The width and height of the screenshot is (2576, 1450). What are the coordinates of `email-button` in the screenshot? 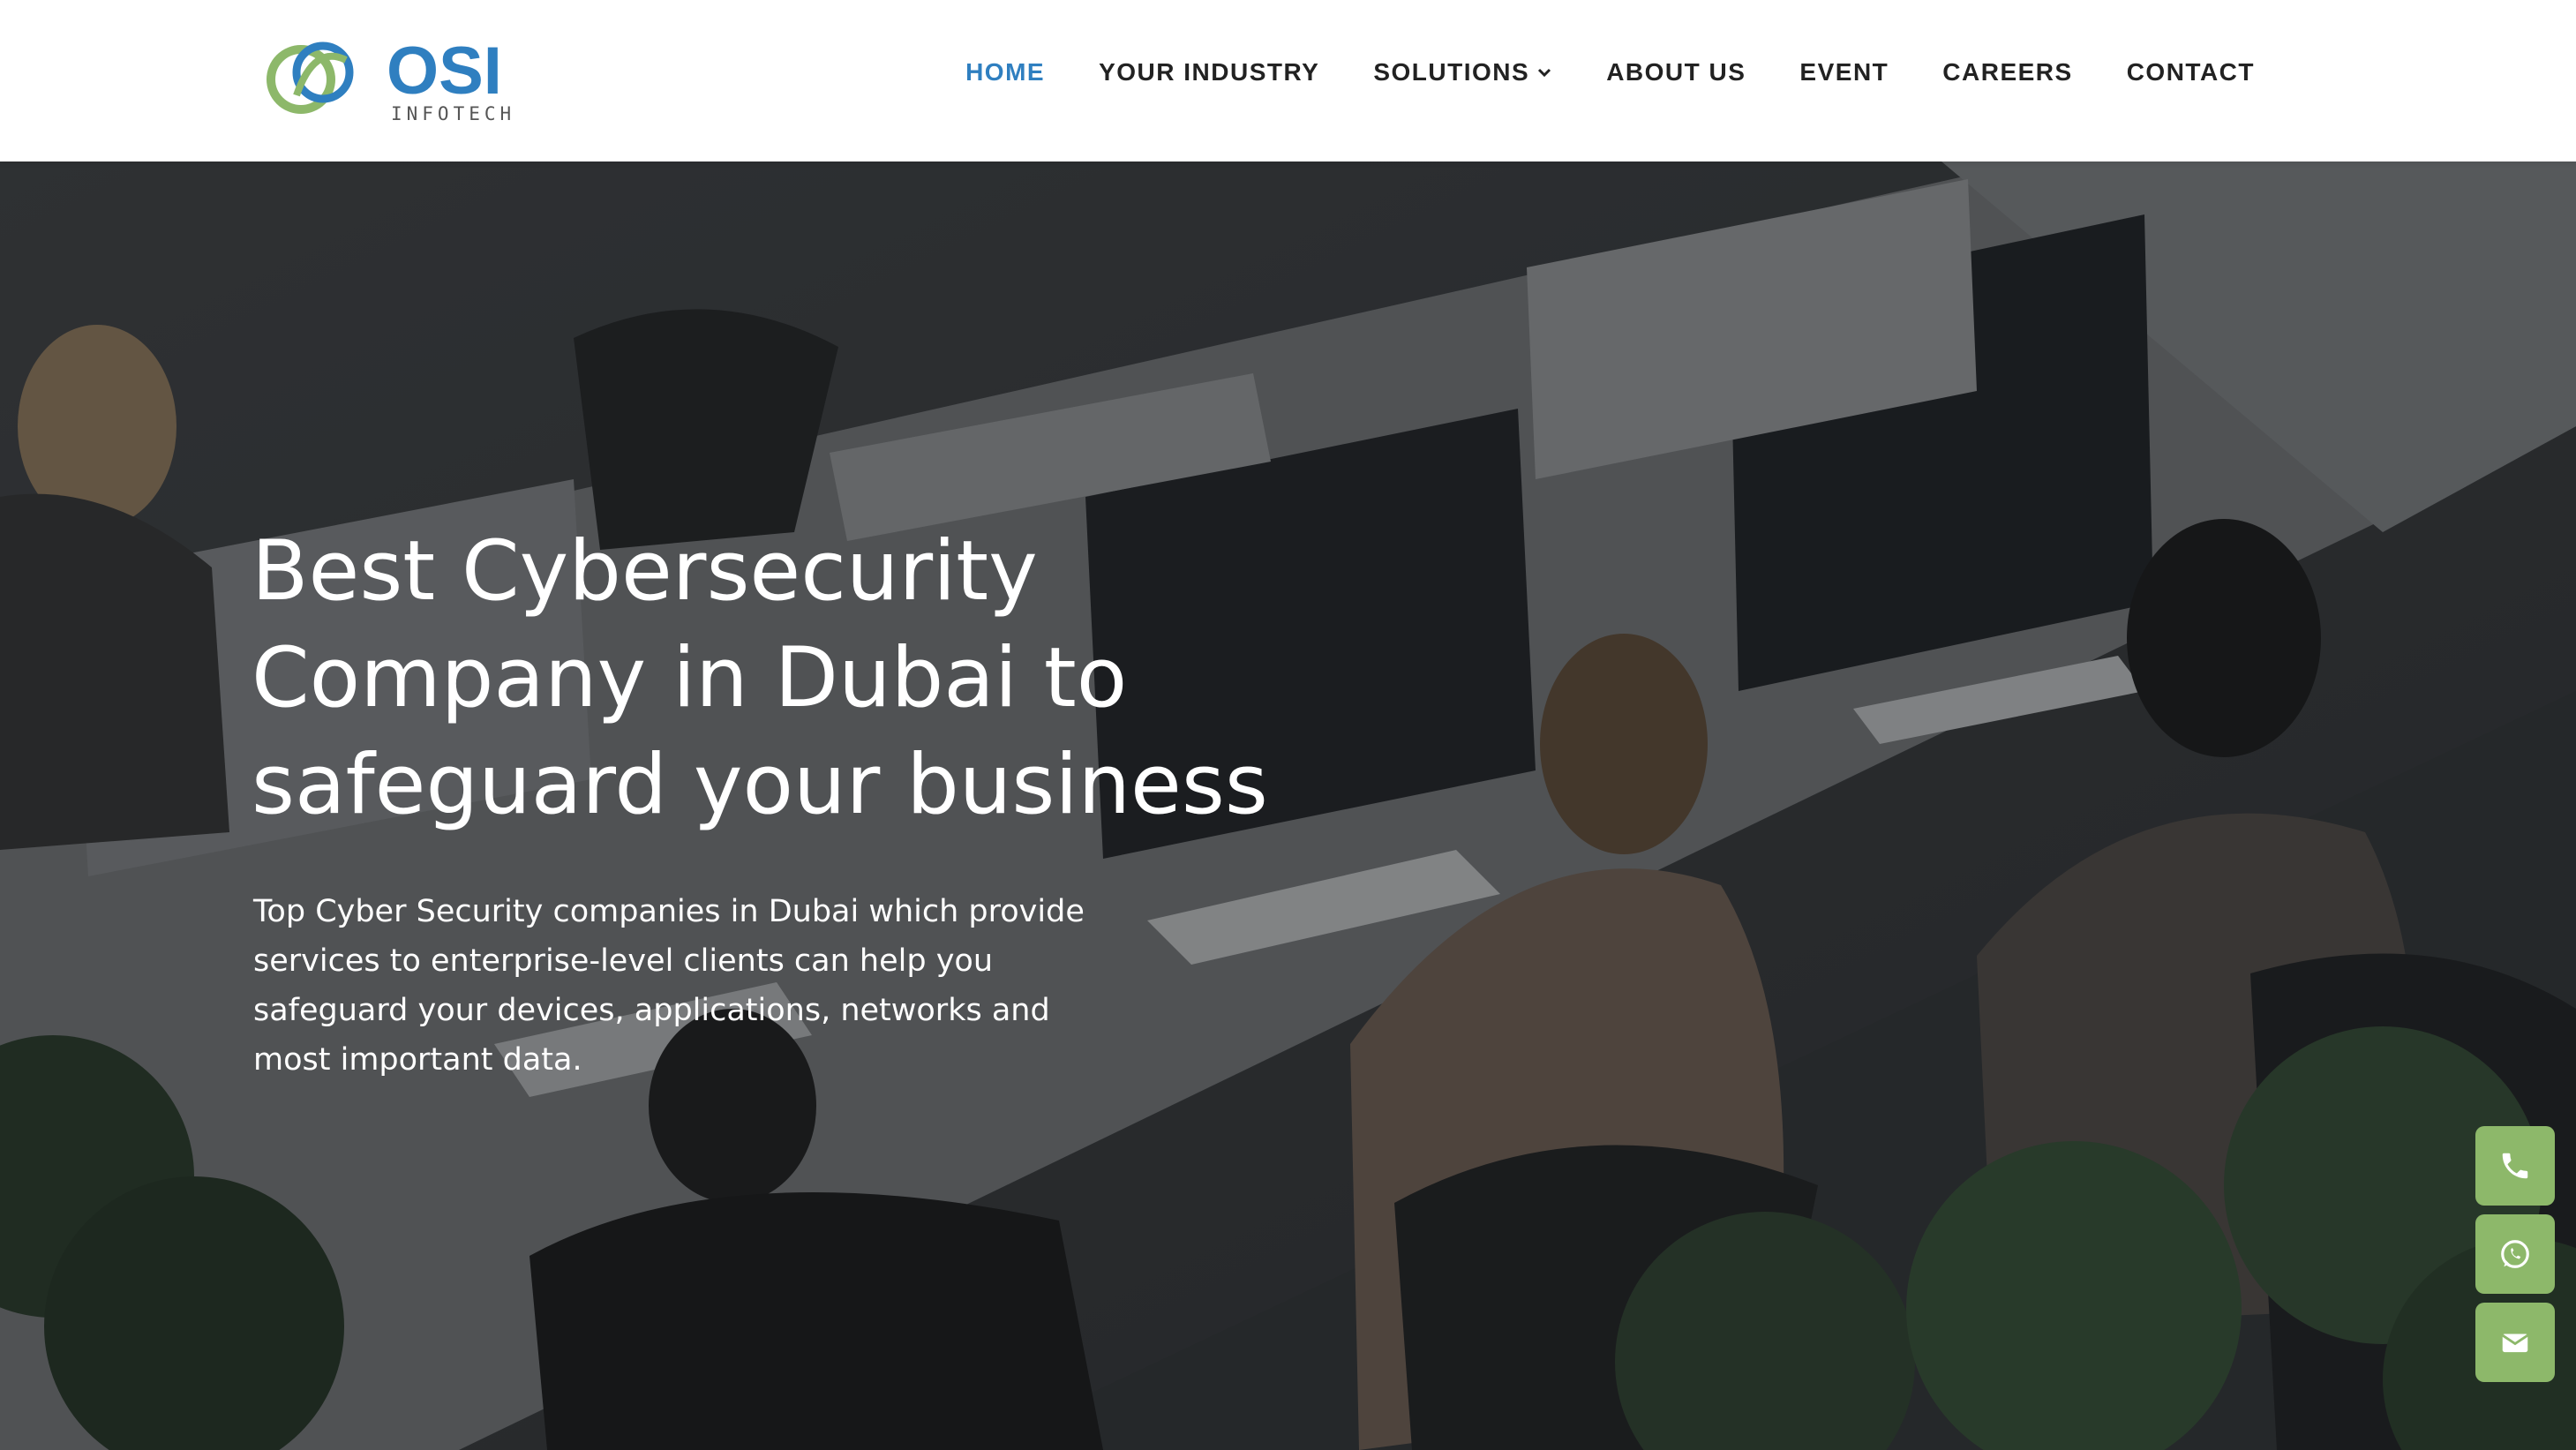 It's located at (2515, 1342).